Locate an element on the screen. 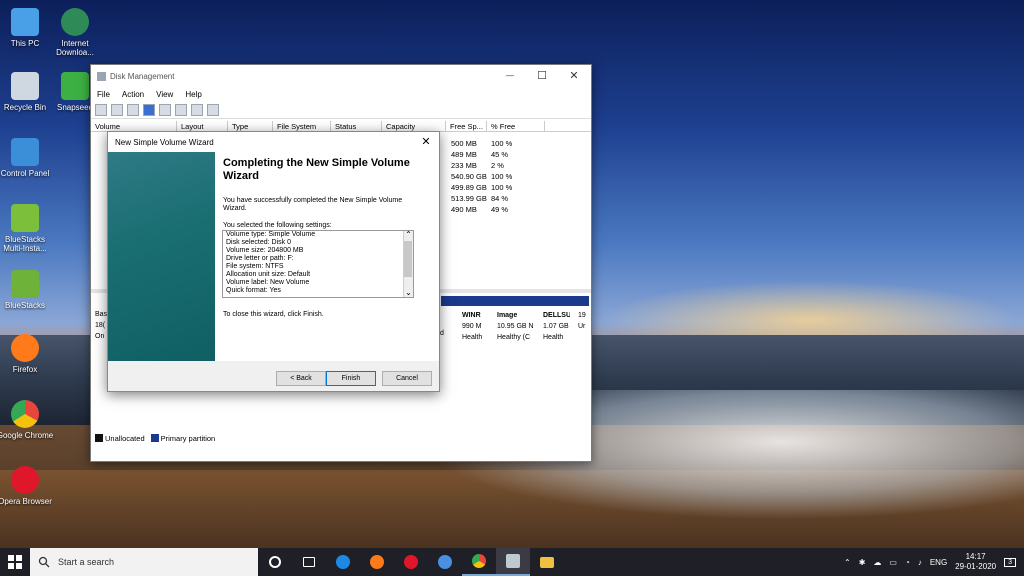 Image resolution: width=1024 pixels, height=576 pixels. setting-line: Volume label: New Volume is located at coordinates (268, 282).